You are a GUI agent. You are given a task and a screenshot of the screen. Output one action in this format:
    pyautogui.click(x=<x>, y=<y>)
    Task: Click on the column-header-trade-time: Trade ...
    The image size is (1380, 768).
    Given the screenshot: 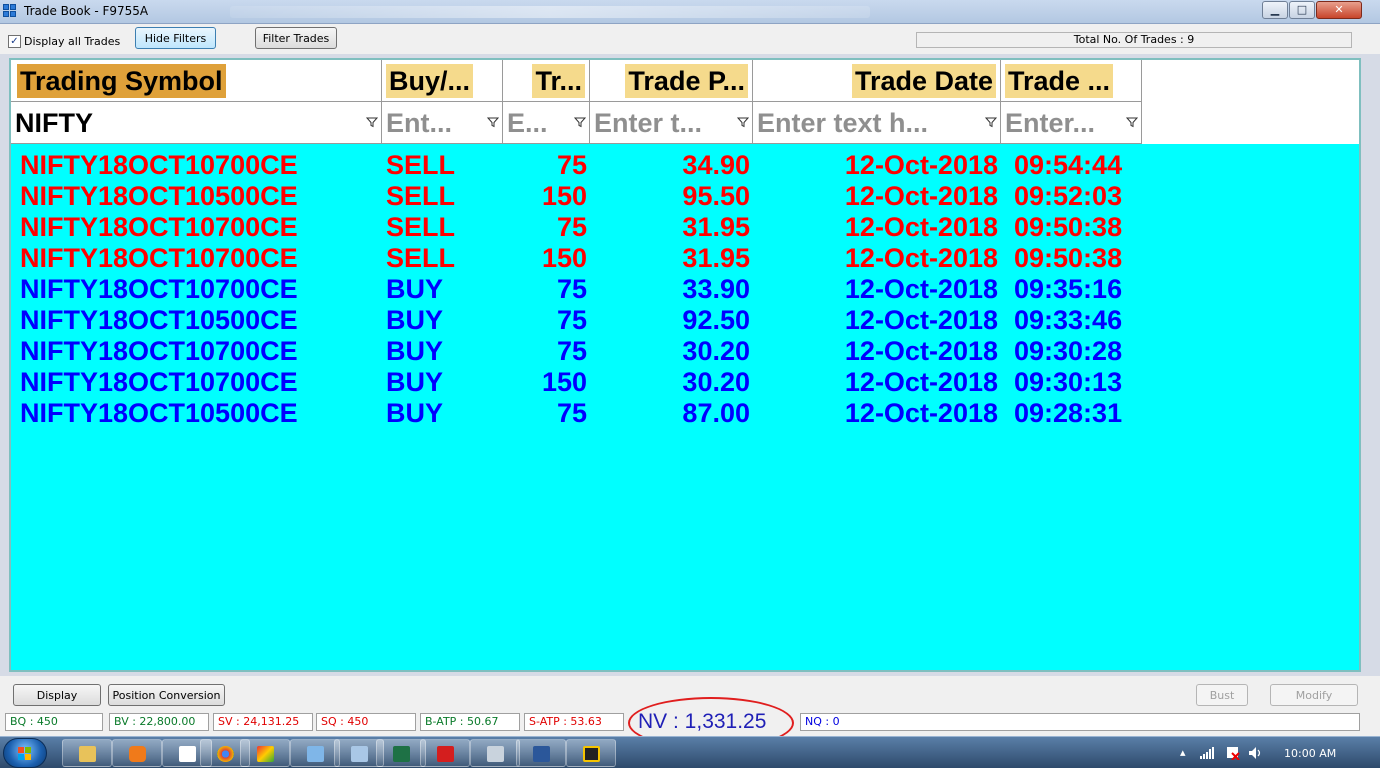 What is the action you would take?
    pyautogui.click(x=1071, y=81)
    